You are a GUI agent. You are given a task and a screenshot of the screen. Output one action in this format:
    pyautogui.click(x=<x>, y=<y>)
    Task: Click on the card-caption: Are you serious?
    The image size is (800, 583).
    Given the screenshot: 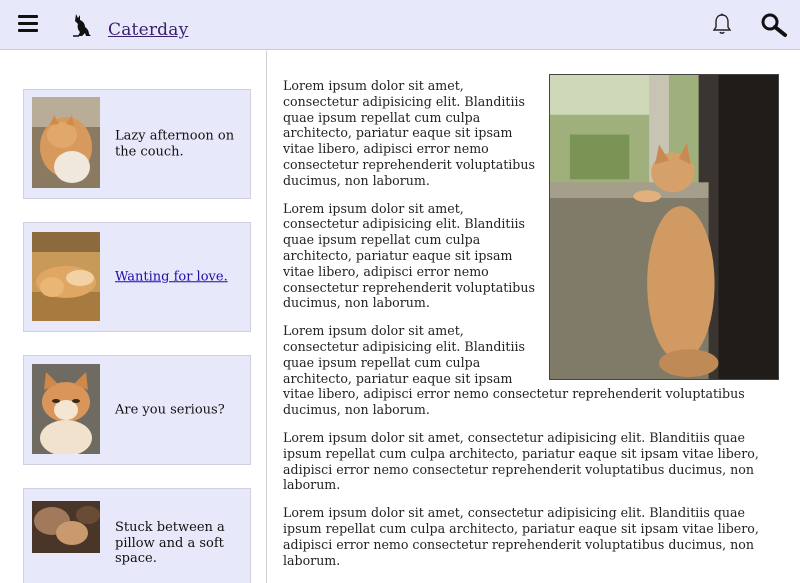 What is the action you would take?
    pyautogui.click(x=170, y=410)
    